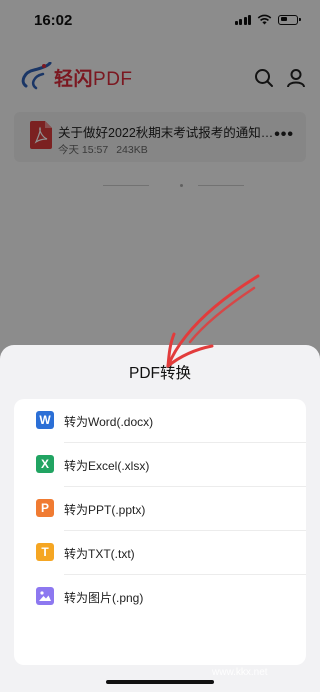  What do you see at coordinates (160, 421) in the screenshot?
I see `convert-to-word-option: W 转为Word(.docx)` at bounding box center [160, 421].